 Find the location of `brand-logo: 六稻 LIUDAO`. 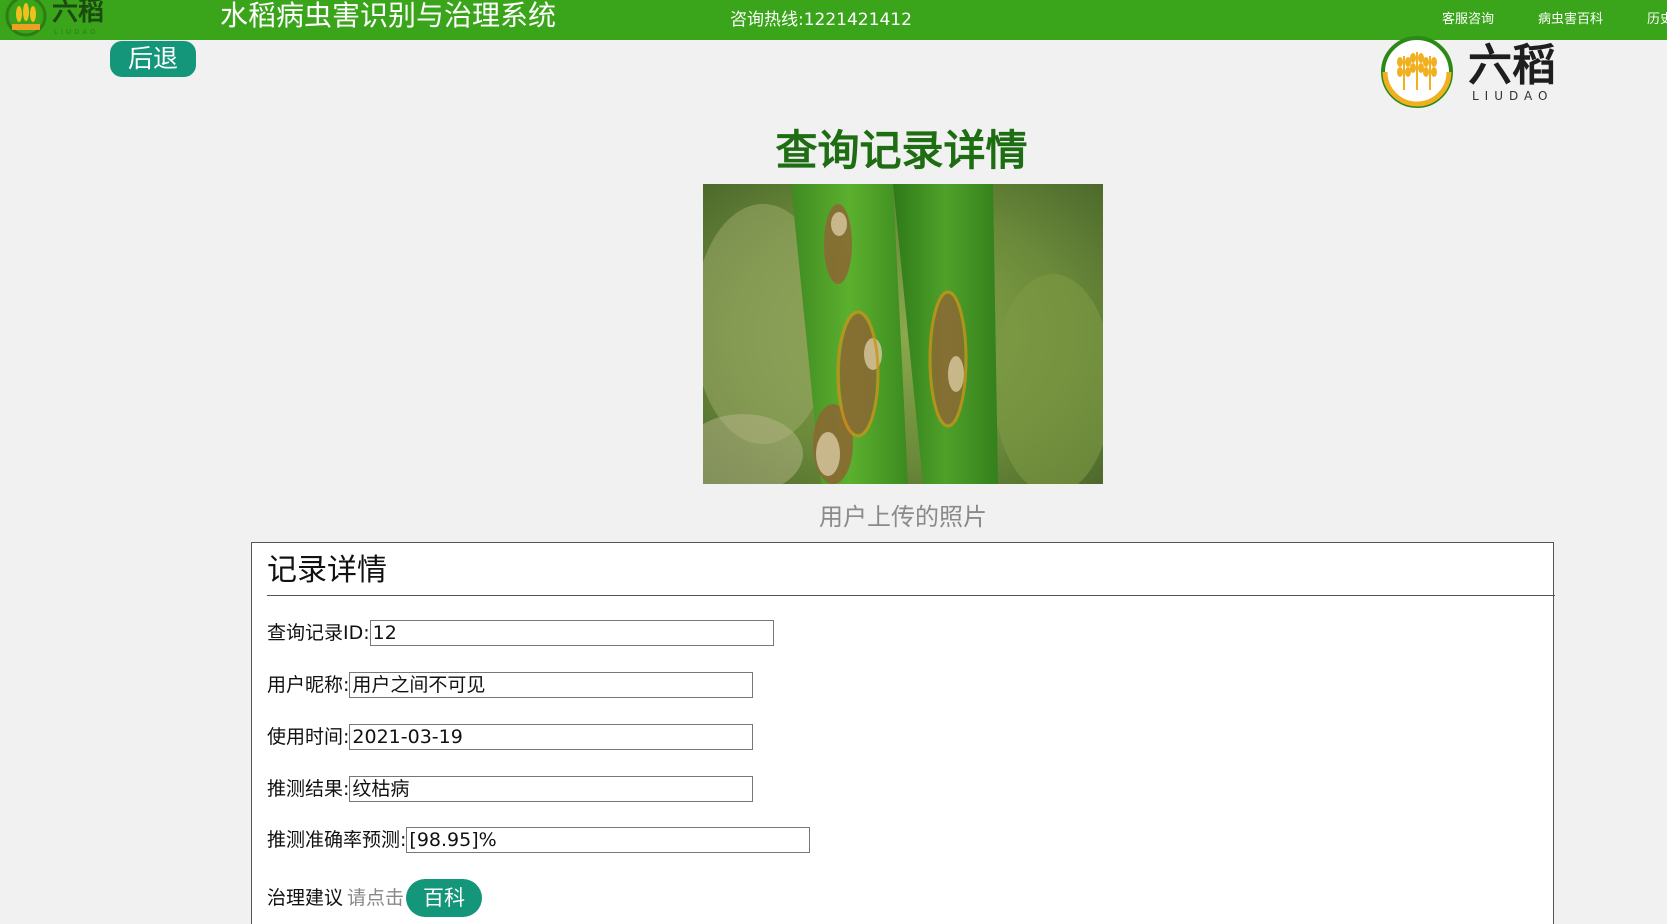

brand-logo: 六稻 LIUDAO is located at coordinates (1475, 72).